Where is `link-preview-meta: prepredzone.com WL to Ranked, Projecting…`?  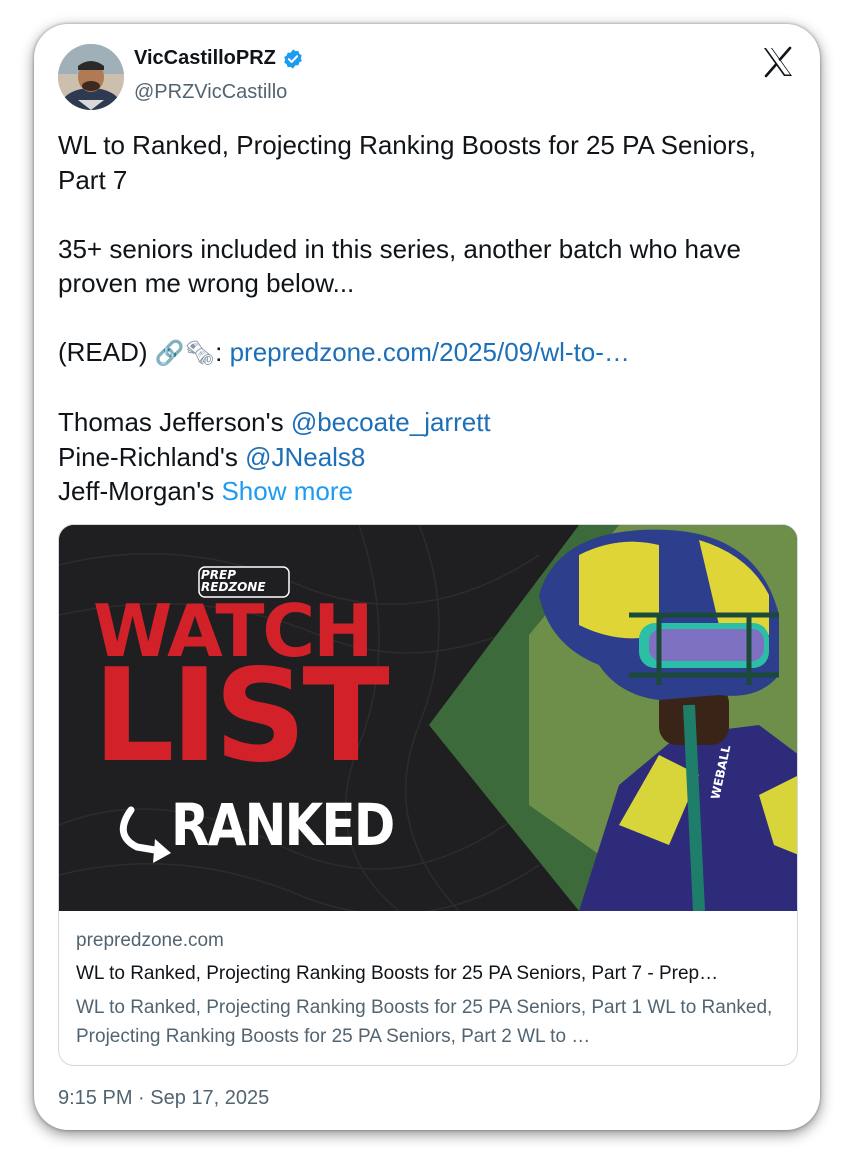 link-preview-meta: prepredzone.com WL to Ranked, Projecting… is located at coordinates (431, 990).